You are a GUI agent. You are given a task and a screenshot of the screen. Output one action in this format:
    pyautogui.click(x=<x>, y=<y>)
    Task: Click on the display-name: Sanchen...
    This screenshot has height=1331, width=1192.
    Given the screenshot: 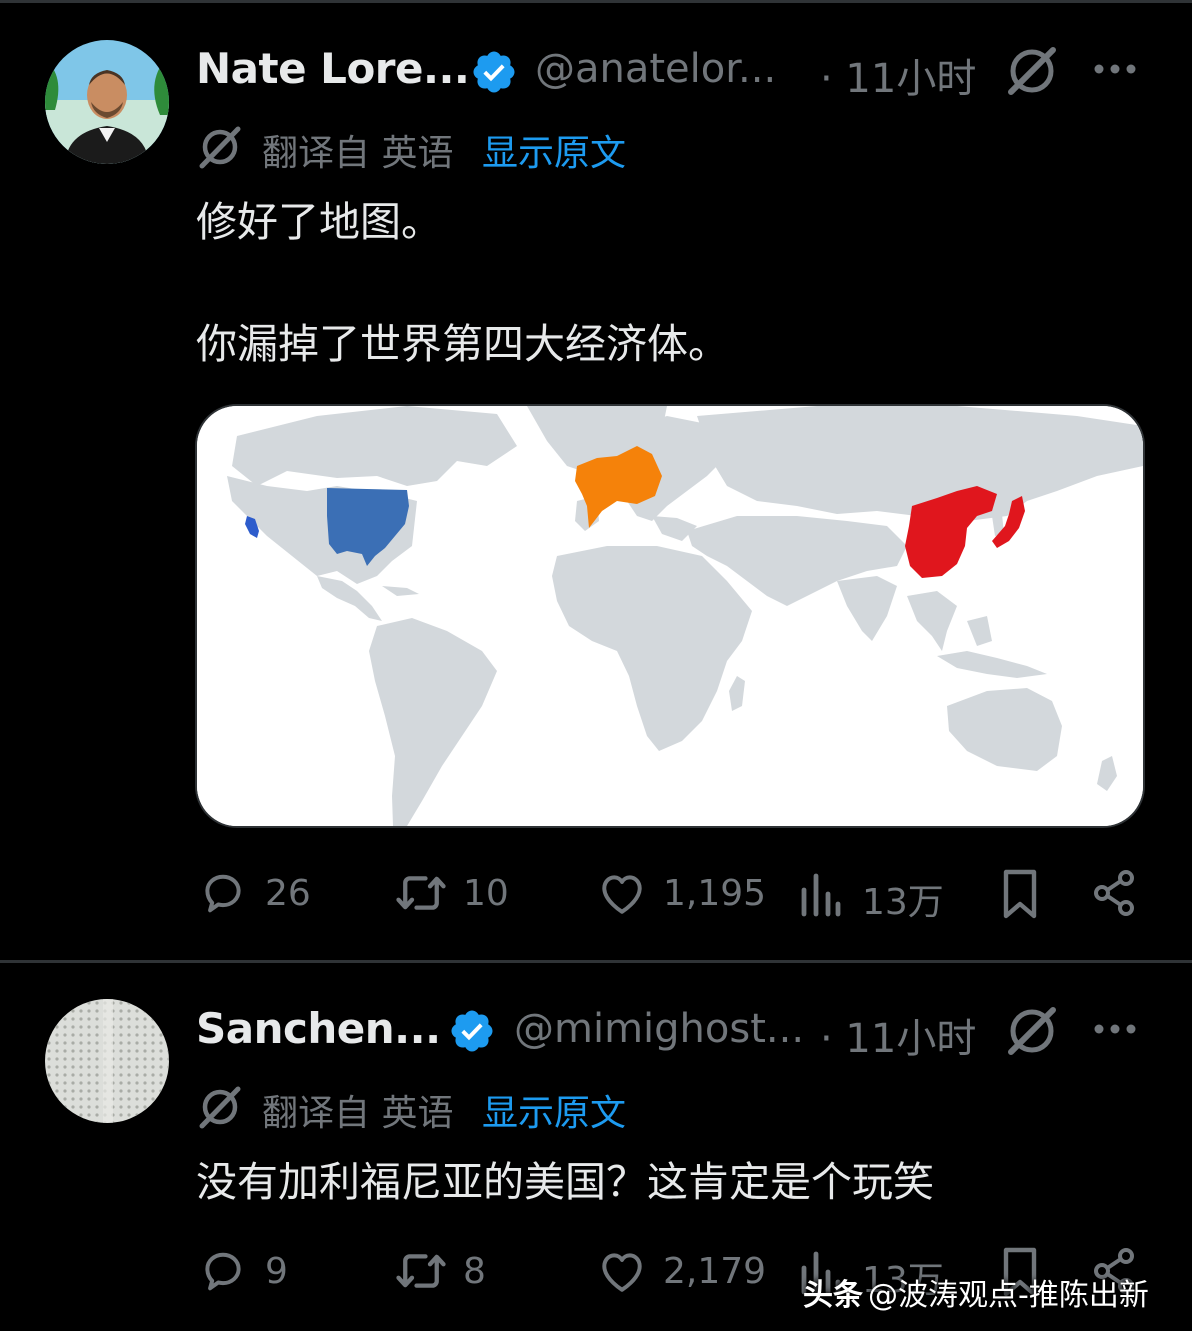 What is the action you would take?
    pyautogui.click(x=318, y=1028)
    